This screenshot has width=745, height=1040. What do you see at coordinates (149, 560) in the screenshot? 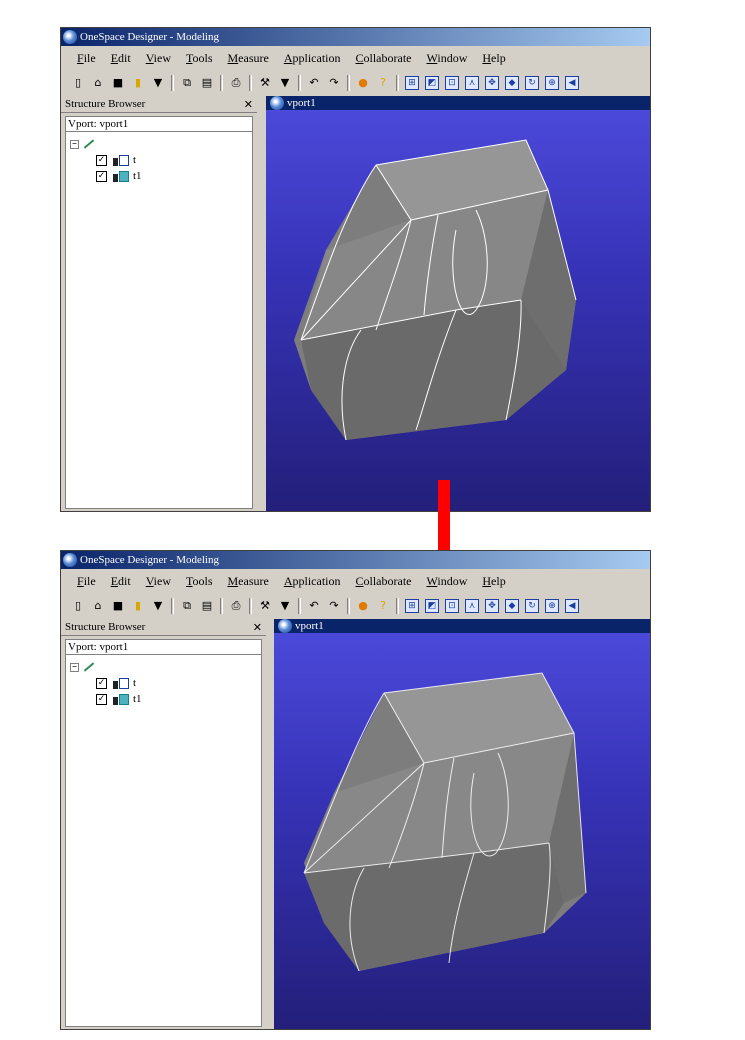
I see `window-title: OneSpace Designer - Modeling` at bounding box center [149, 560].